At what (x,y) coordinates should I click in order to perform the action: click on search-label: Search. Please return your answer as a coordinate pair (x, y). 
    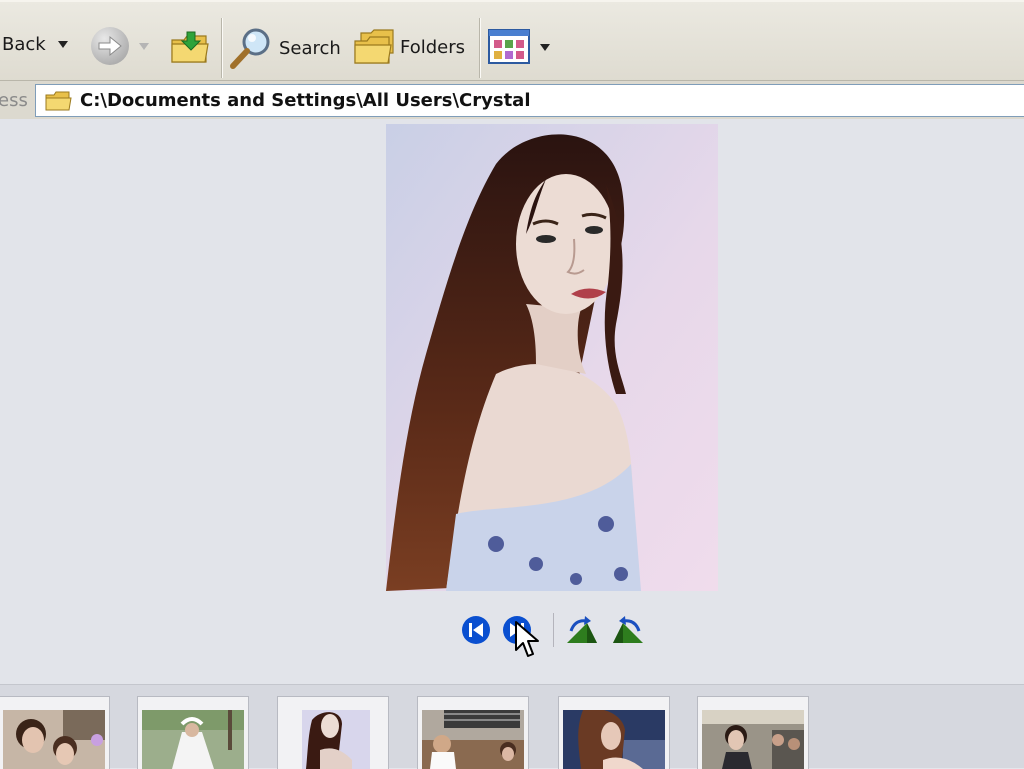
    Looking at the image, I should click on (310, 48).